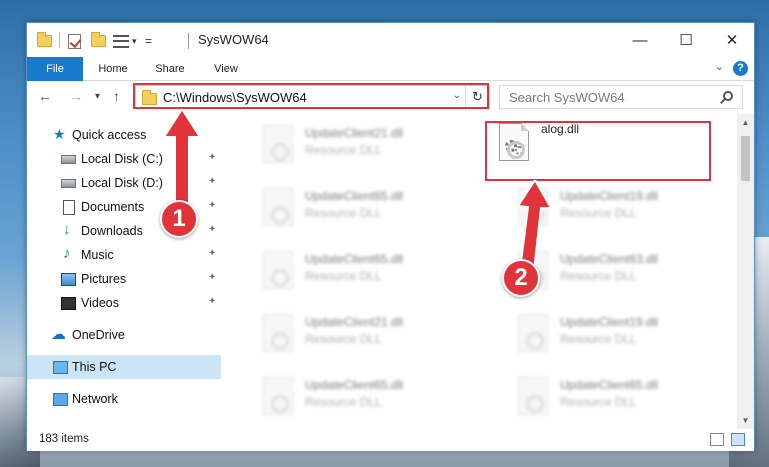 The height and width of the screenshot is (467, 769). What do you see at coordinates (728, 96) in the screenshot?
I see `search-icon` at bounding box center [728, 96].